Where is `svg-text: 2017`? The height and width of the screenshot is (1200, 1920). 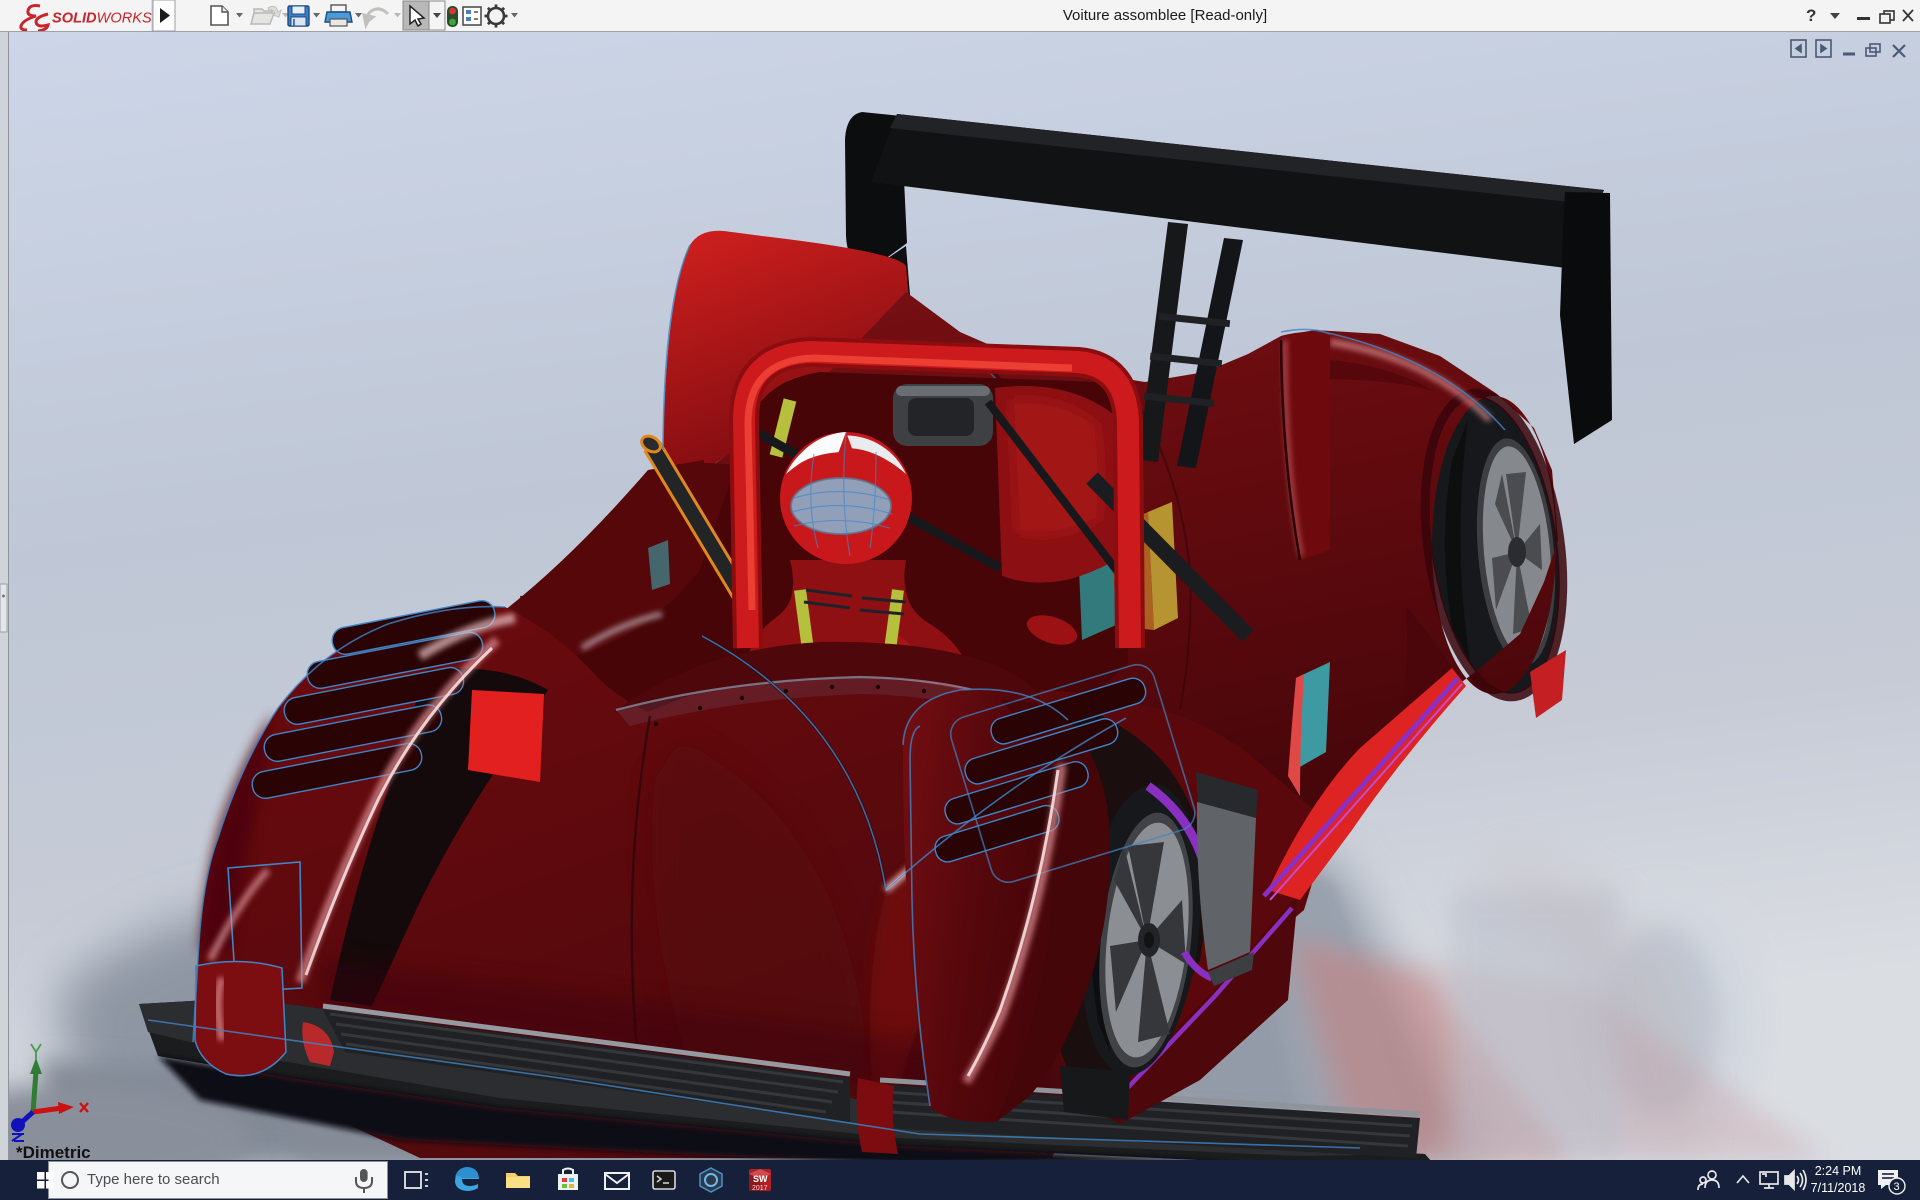
svg-text: 2017 is located at coordinates (760, 1188).